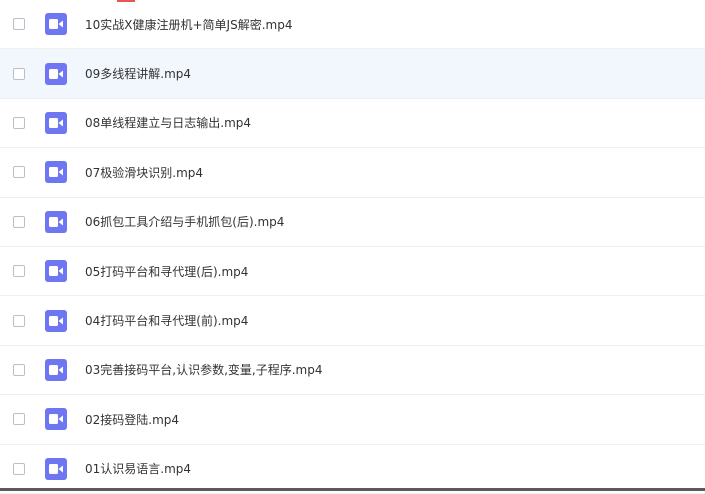  What do you see at coordinates (203, 369) in the screenshot?
I see `file-name: 03完善接码平台,认识参数,变量,子程序.mp4` at bounding box center [203, 369].